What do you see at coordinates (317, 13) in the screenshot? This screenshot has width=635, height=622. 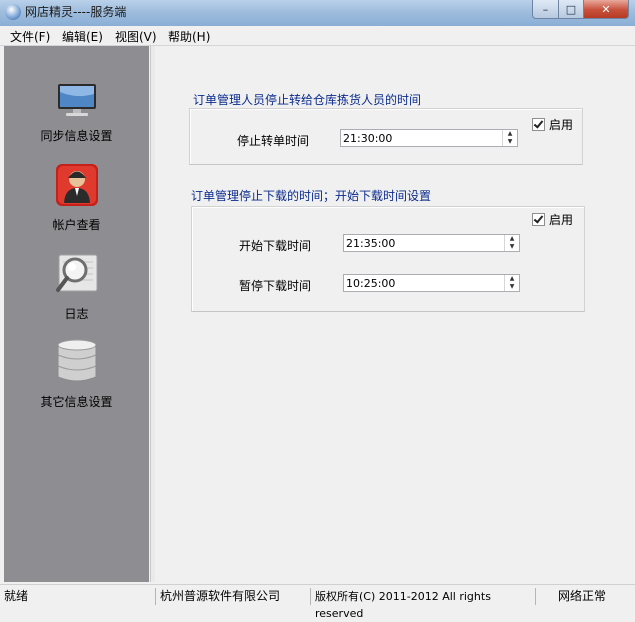 I see `title-bar: 网店精灵----服务端 – □ ✕` at bounding box center [317, 13].